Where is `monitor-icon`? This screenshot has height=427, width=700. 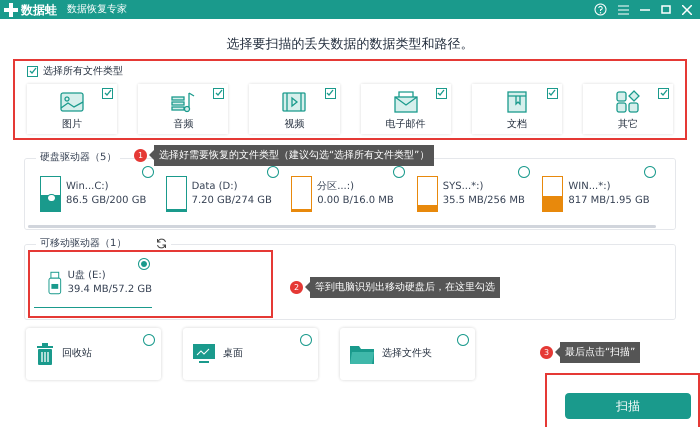 monitor-icon is located at coordinates (204, 354).